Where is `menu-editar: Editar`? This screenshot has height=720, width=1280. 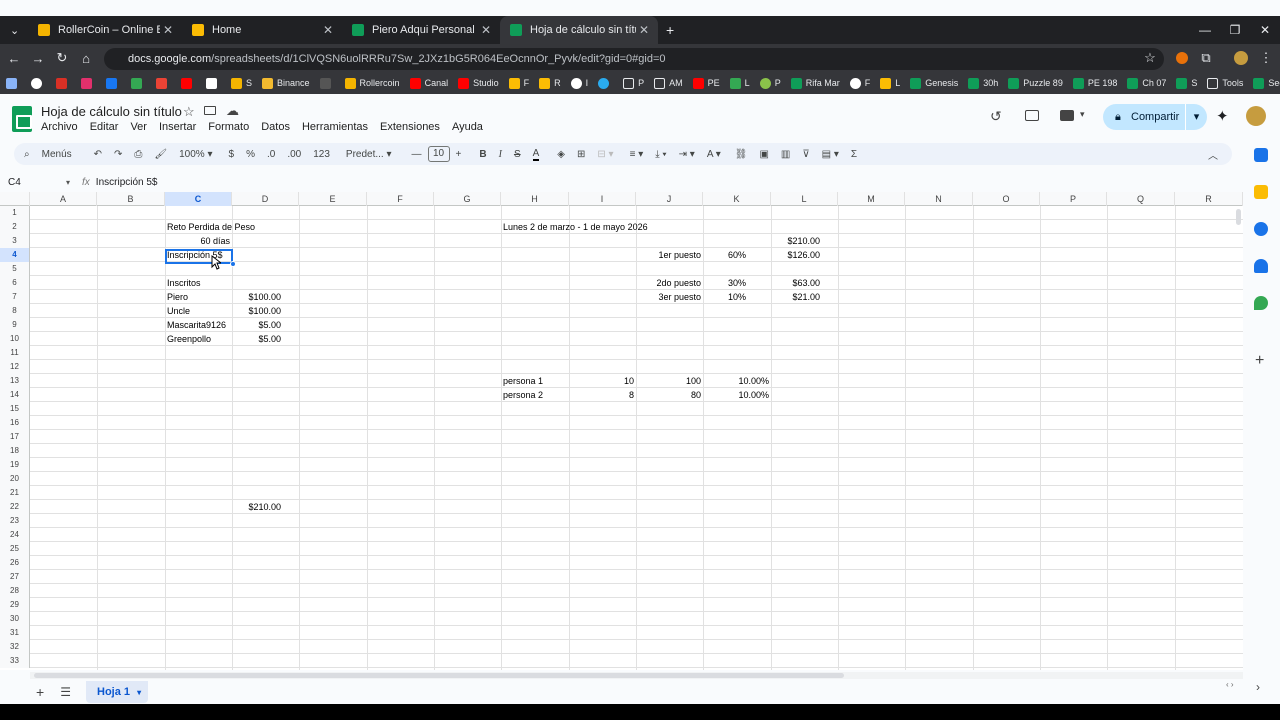
menu-editar: Editar is located at coordinates (104, 127).